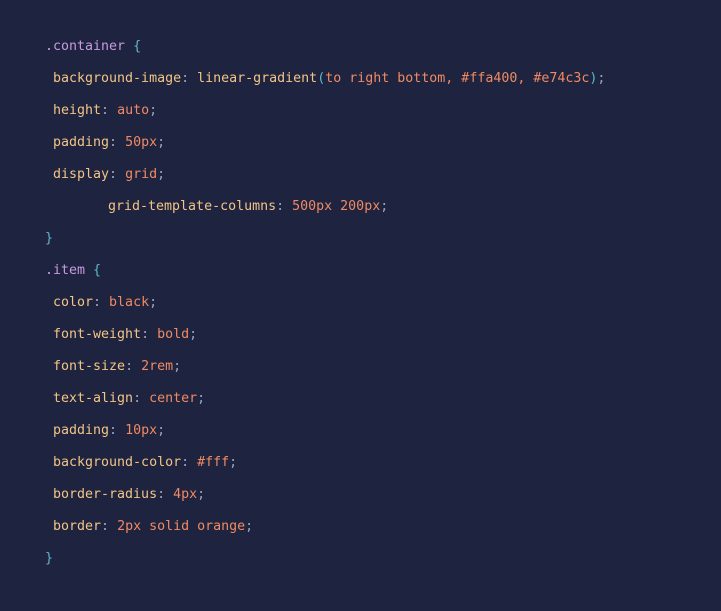  Describe the element at coordinates (117, 78) in the screenshot. I see `css-property: background-image` at that location.